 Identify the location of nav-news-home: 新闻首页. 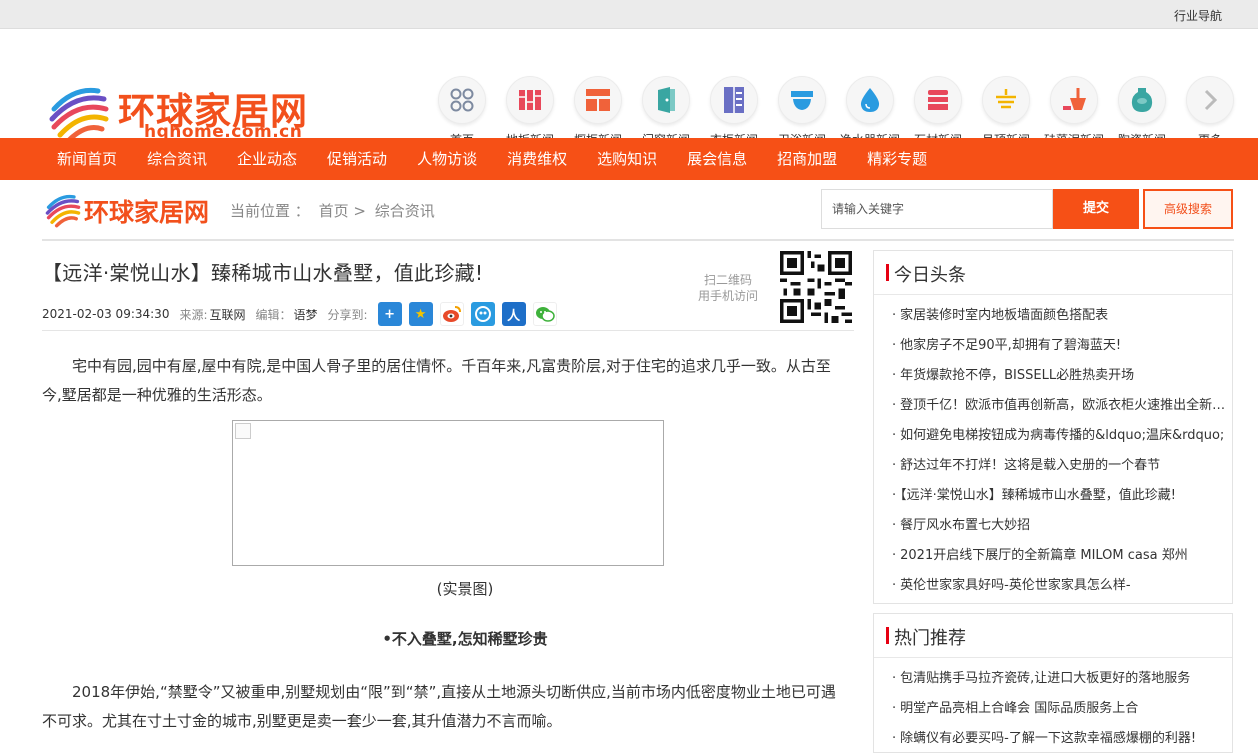
(87, 159).